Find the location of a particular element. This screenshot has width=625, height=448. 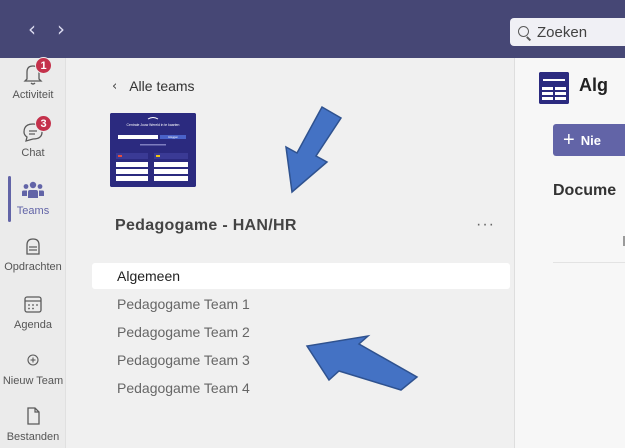

chat-icon: 3 is located at coordinates (36, 129).